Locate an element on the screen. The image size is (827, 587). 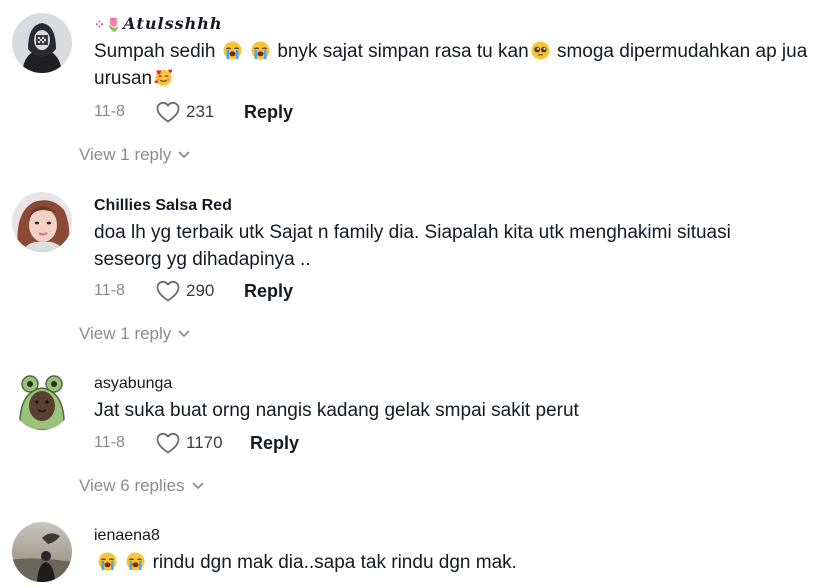
like-count: 290 is located at coordinates (200, 290).